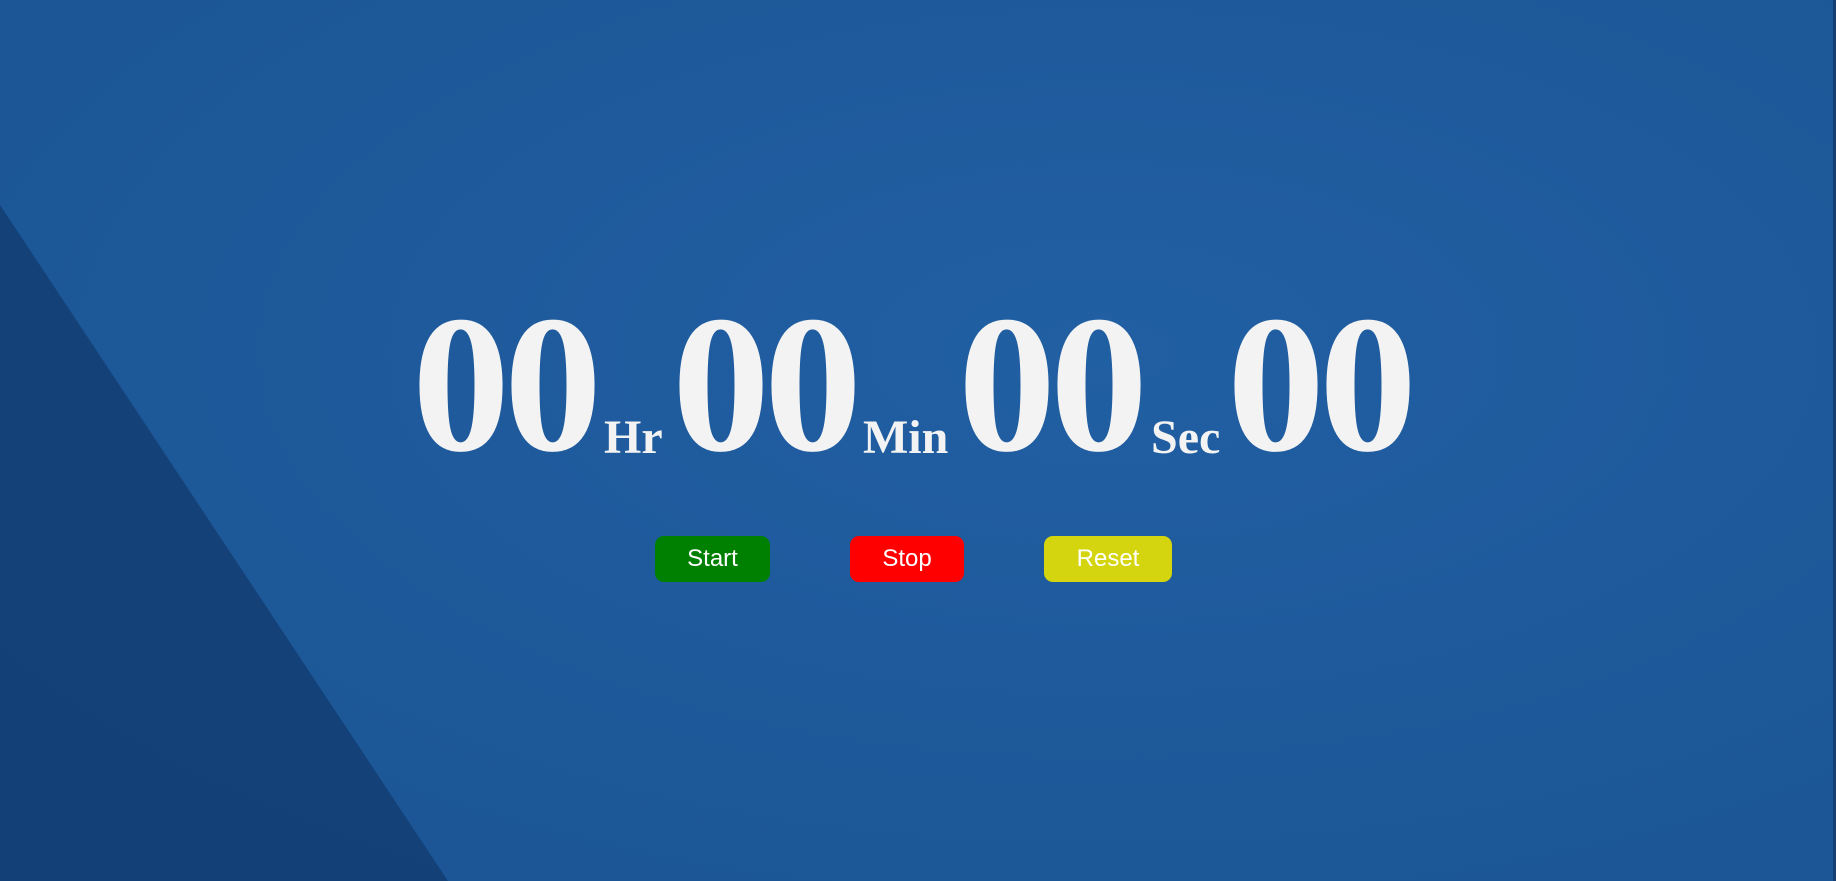 The width and height of the screenshot is (1836, 881). What do you see at coordinates (767, 384) in the screenshot?
I see `minutes-value: 00` at bounding box center [767, 384].